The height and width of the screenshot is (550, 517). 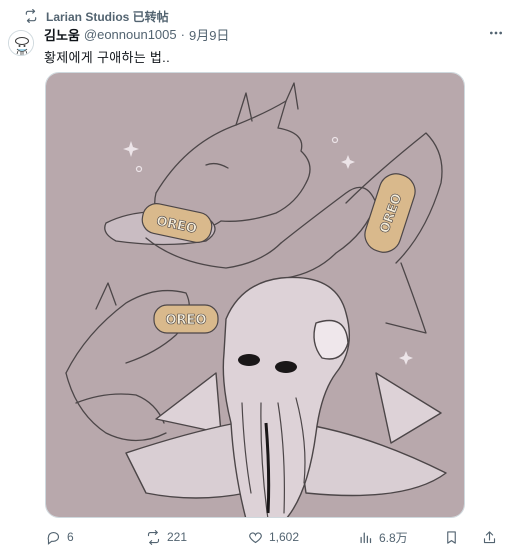 What do you see at coordinates (393, 537) in the screenshot?
I see `views-count: 6.8万` at bounding box center [393, 537].